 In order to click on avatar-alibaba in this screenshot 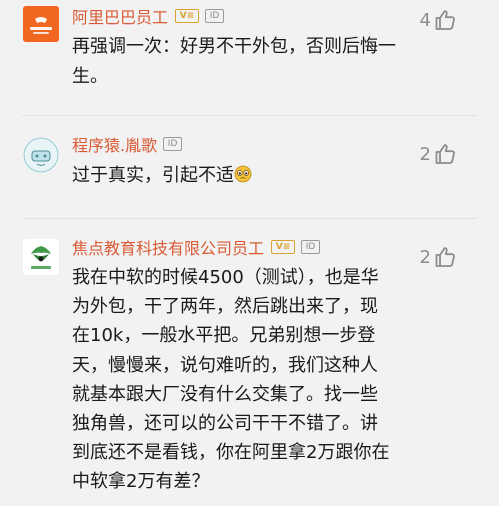, I will do `click(41, 24)`.